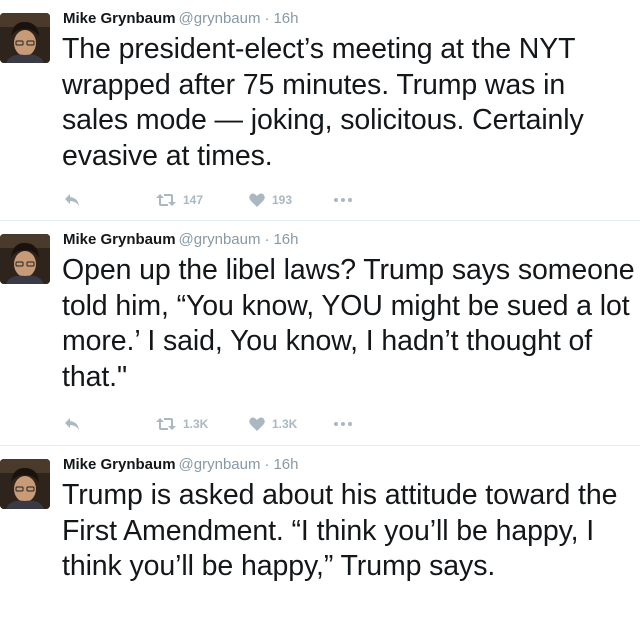 The image size is (640, 635). I want to click on tweet-actions: 1.3K 1.3K, so click(262, 424).